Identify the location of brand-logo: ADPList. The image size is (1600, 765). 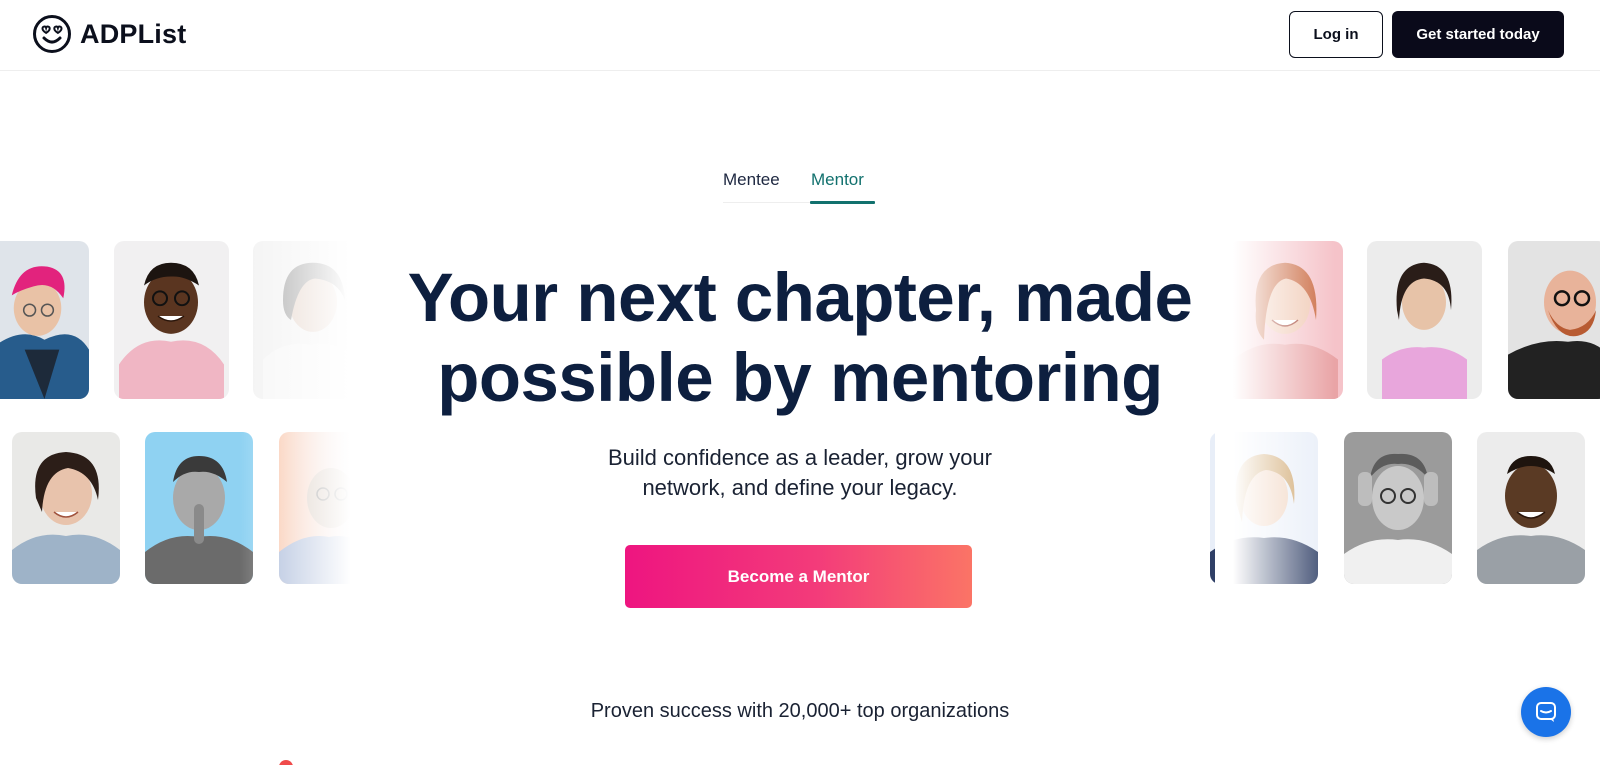
(109, 34).